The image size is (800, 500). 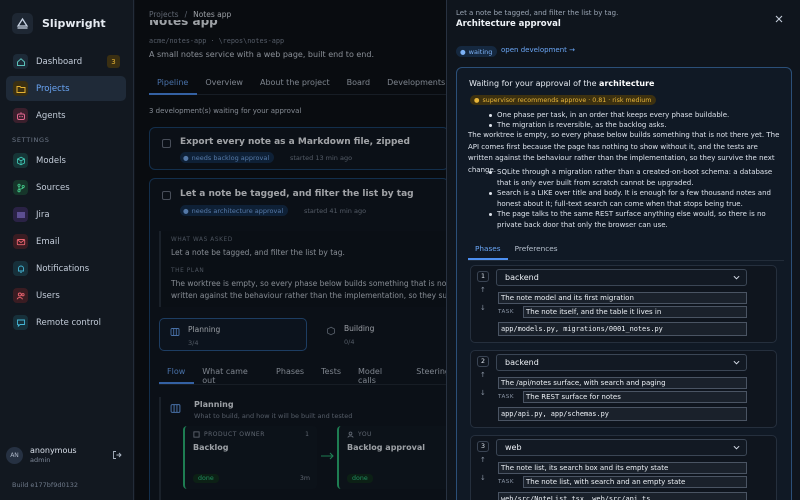 What do you see at coordinates (483, 446) in the screenshot?
I see `phase-number: 3` at bounding box center [483, 446].